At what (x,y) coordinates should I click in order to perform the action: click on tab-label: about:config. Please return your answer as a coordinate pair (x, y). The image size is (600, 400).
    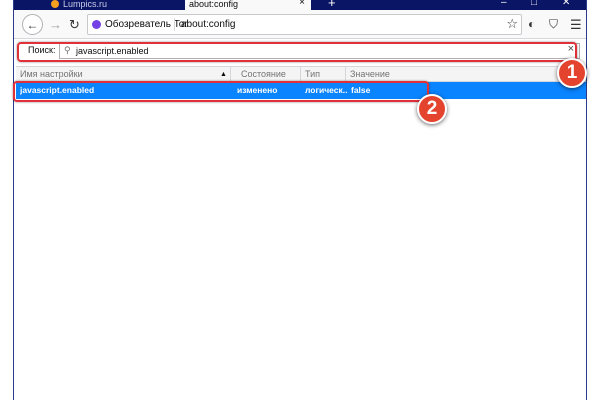
    Looking at the image, I should click on (214, 4).